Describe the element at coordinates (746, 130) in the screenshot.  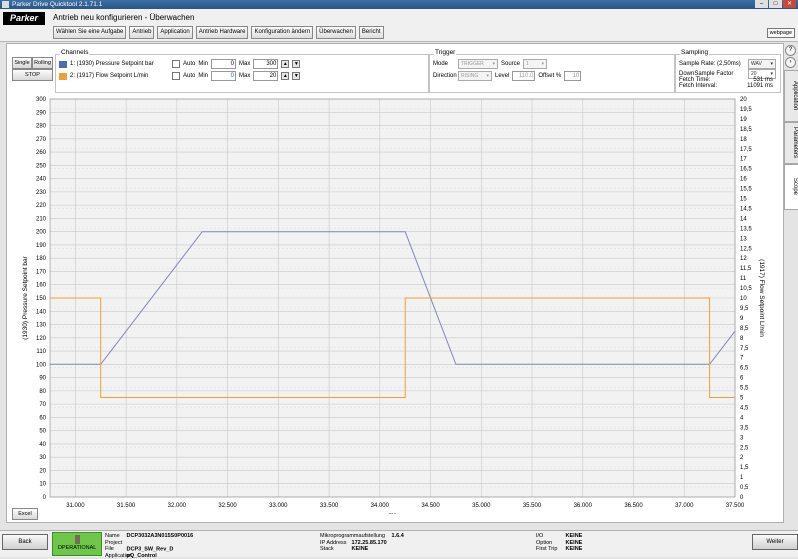
I see `y2-tick-label: 18,5` at that location.